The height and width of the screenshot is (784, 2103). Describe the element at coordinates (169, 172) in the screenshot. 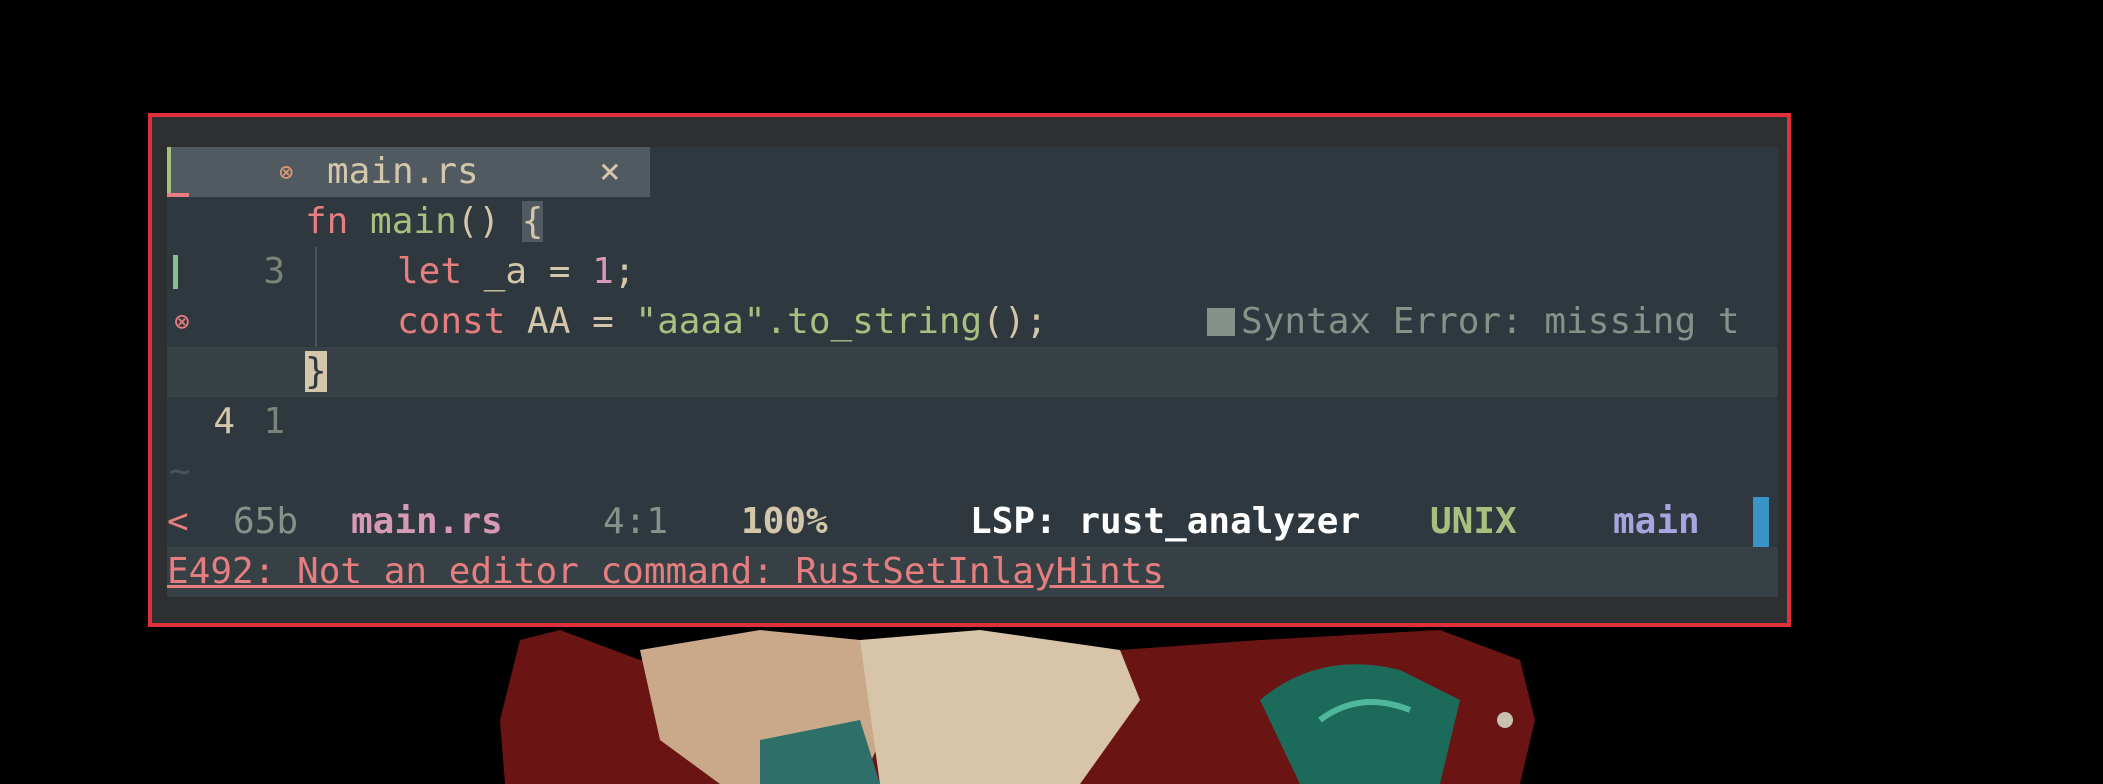

I see `tab-active-marker` at that location.